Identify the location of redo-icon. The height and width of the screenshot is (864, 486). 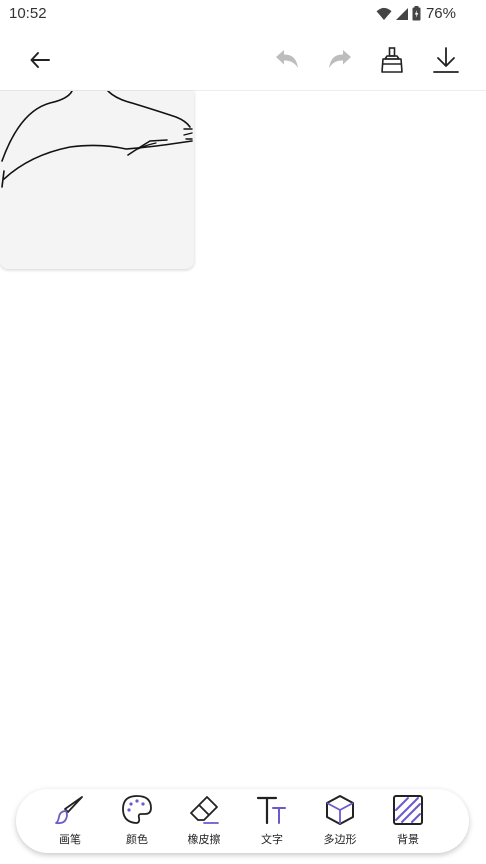
(340, 60).